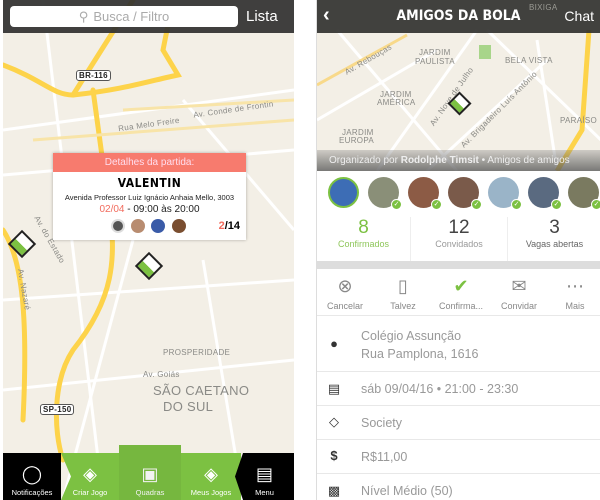 The width and height of the screenshot is (600, 500). What do you see at coordinates (524, 160) in the screenshot?
I see `group-name: • Amigos de amigos` at bounding box center [524, 160].